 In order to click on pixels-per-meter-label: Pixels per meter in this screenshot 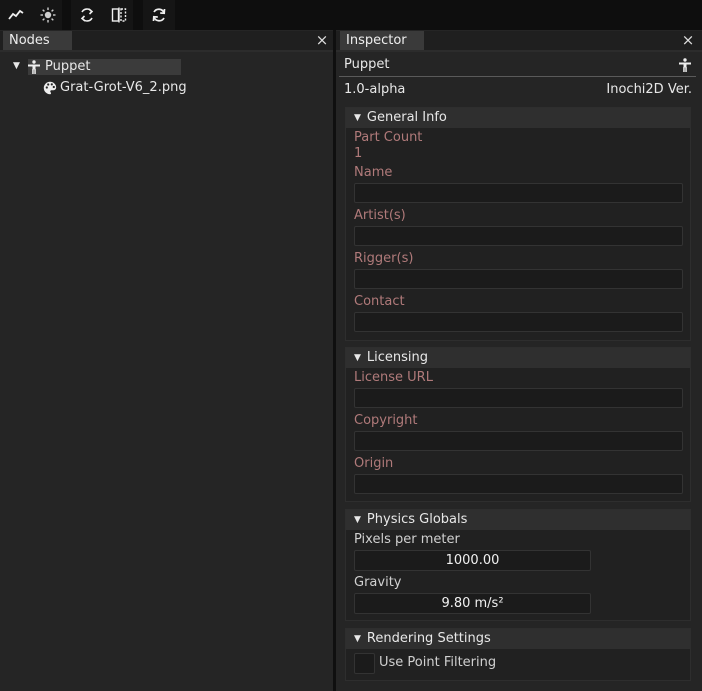, I will do `click(407, 539)`.